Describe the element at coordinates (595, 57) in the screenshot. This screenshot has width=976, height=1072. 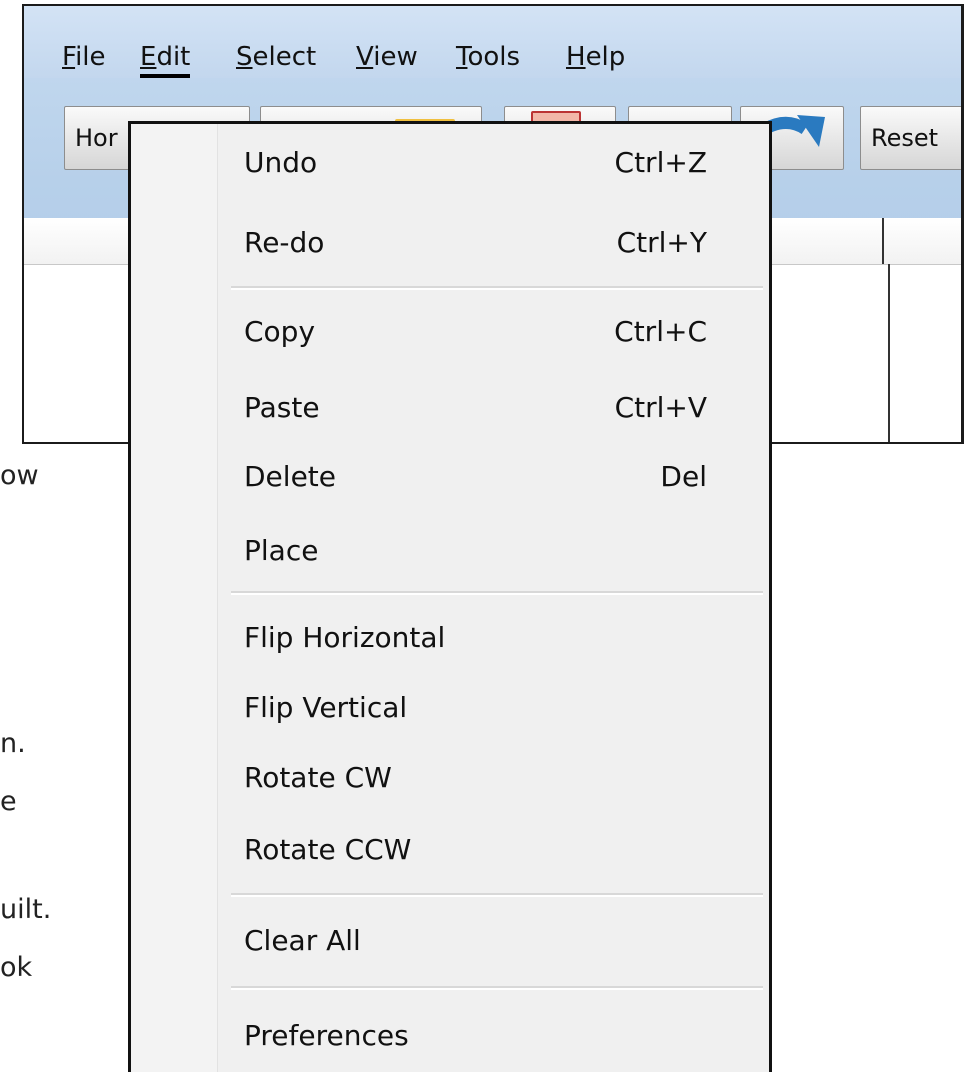
I see `menu-help: Help` at that location.